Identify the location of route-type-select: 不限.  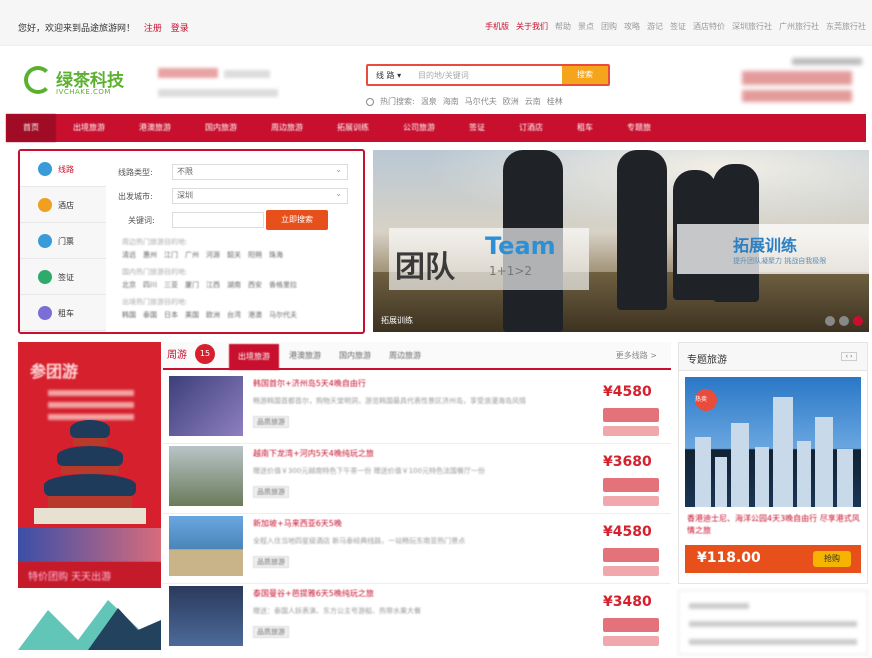
(260, 171).